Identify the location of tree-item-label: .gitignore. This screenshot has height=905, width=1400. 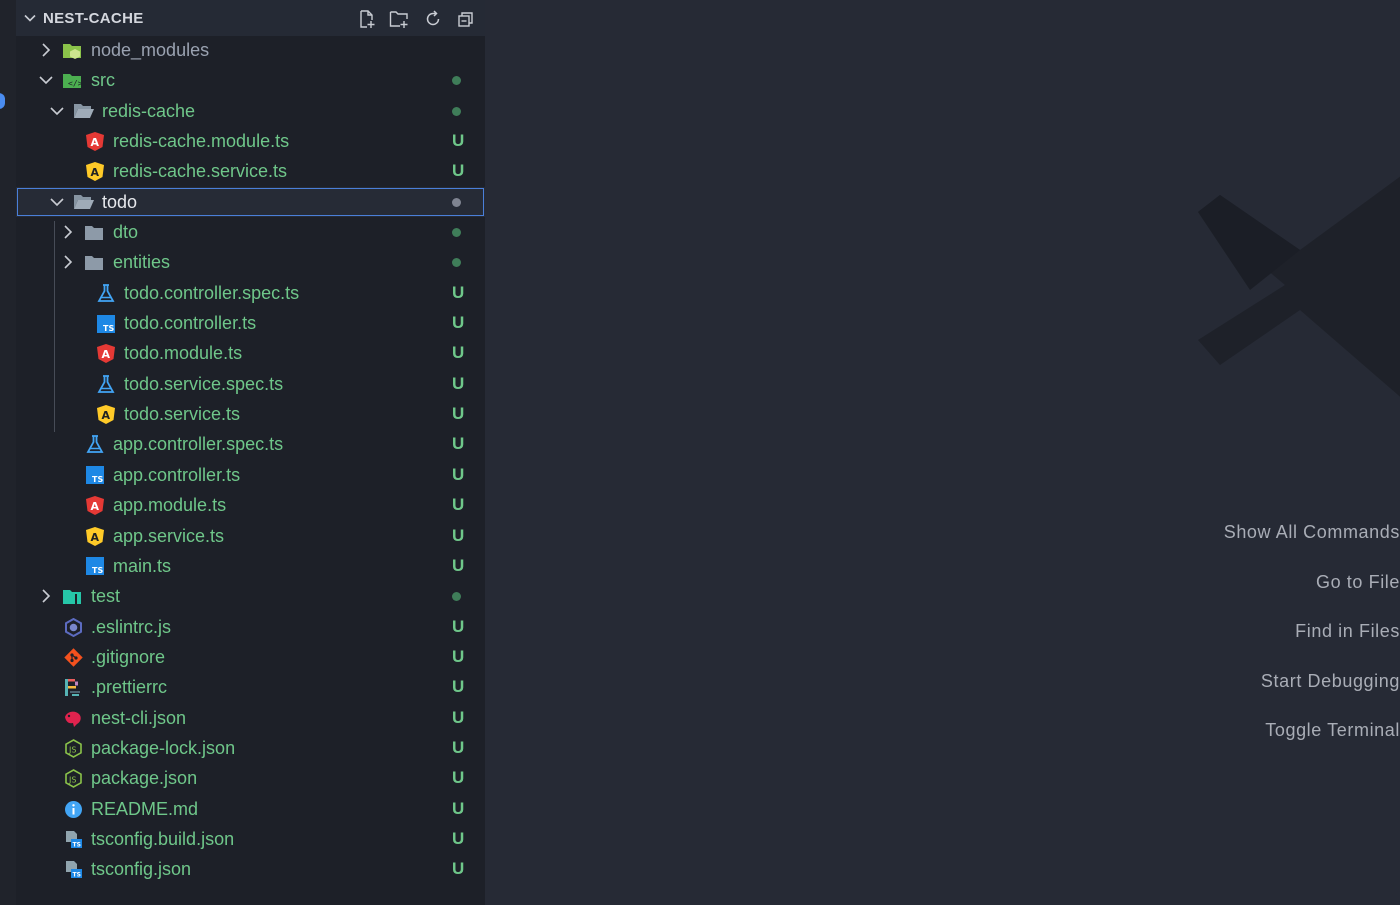
(128, 656).